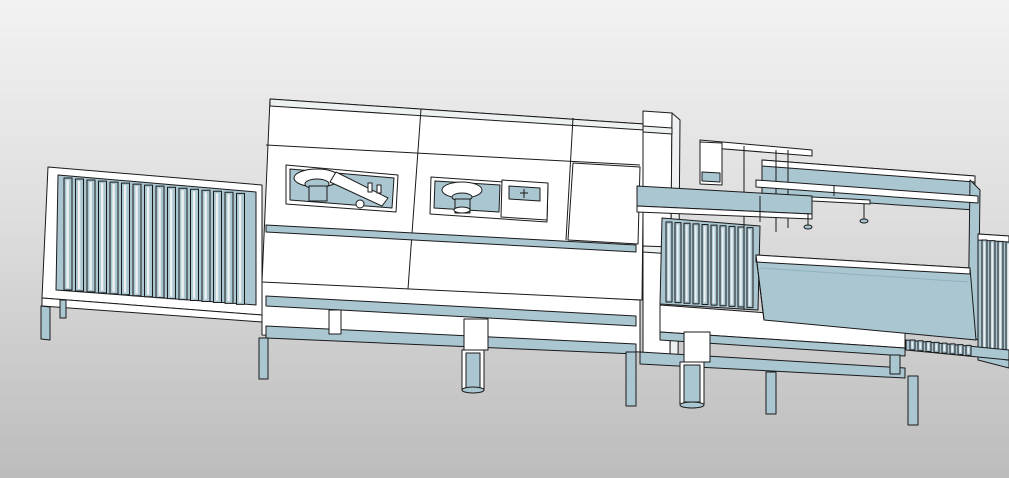 The image size is (1009, 478). What do you see at coordinates (63, 309) in the screenshot?
I see `infeed-leg-rear` at bounding box center [63, 309].